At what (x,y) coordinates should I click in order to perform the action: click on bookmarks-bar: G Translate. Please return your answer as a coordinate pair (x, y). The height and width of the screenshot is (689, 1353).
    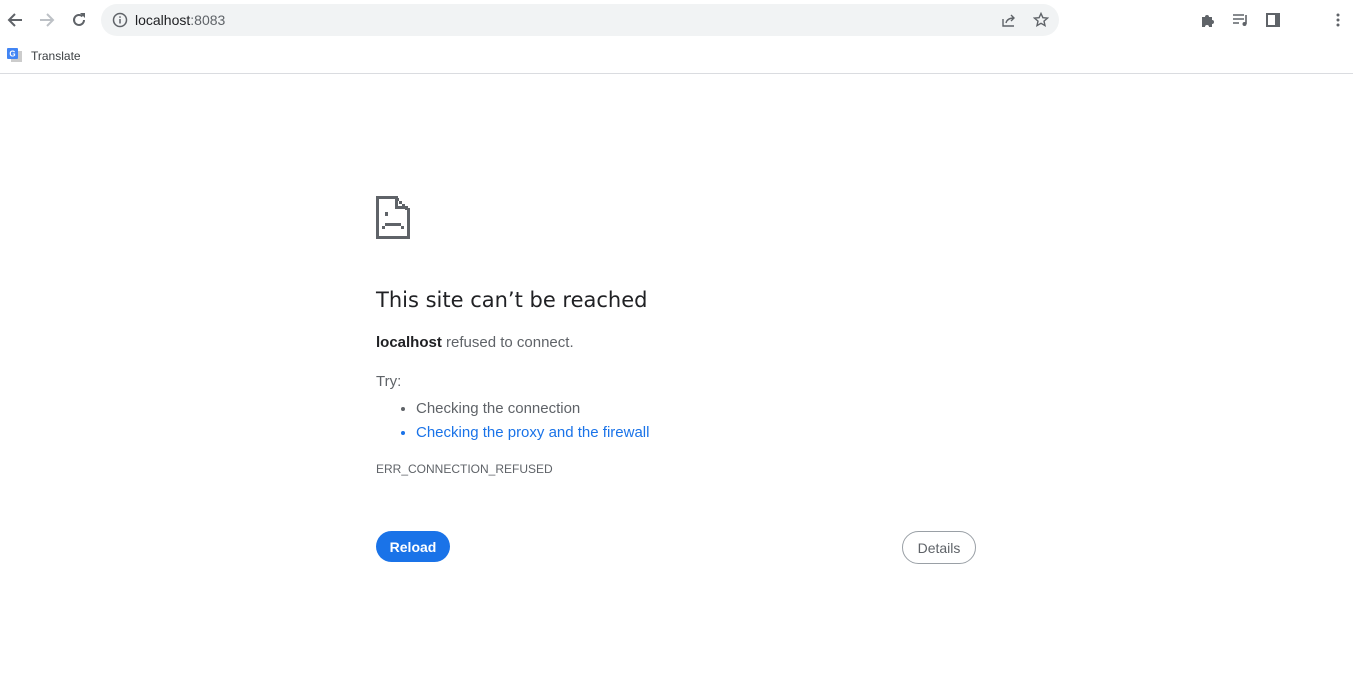
    Looking at the image, I should click on (676, 57).